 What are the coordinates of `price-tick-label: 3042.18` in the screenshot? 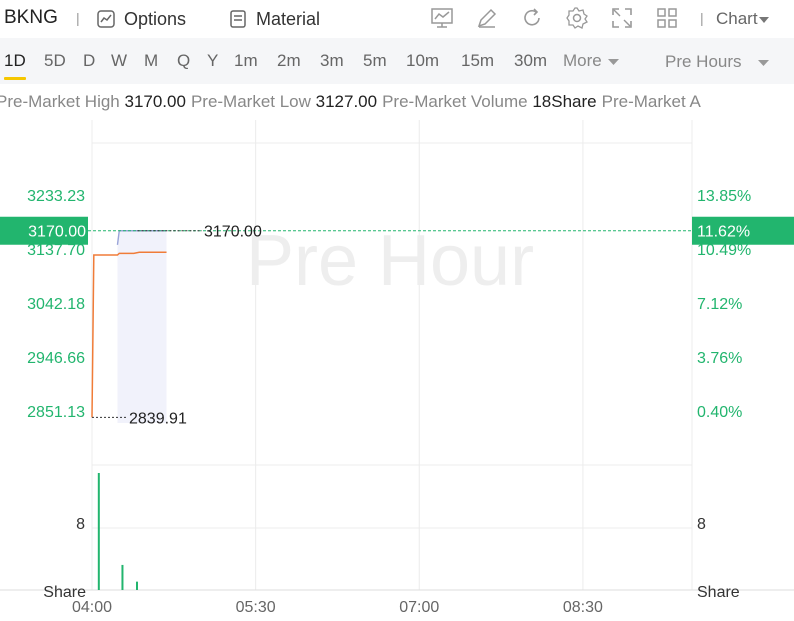 It's located at (56, 304).